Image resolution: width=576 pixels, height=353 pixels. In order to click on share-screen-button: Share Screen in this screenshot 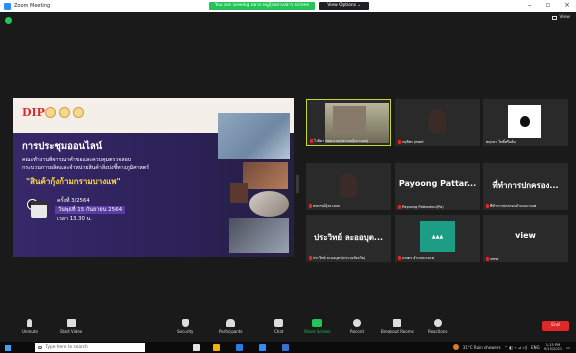, I will do `click(317, 326)`.